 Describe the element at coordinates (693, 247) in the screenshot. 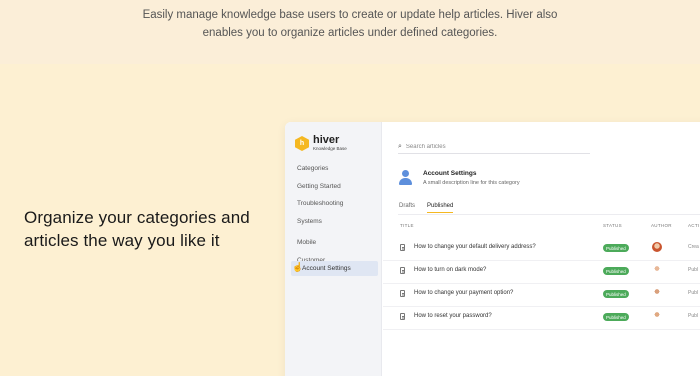

I see `row-action: Crea` at that location.